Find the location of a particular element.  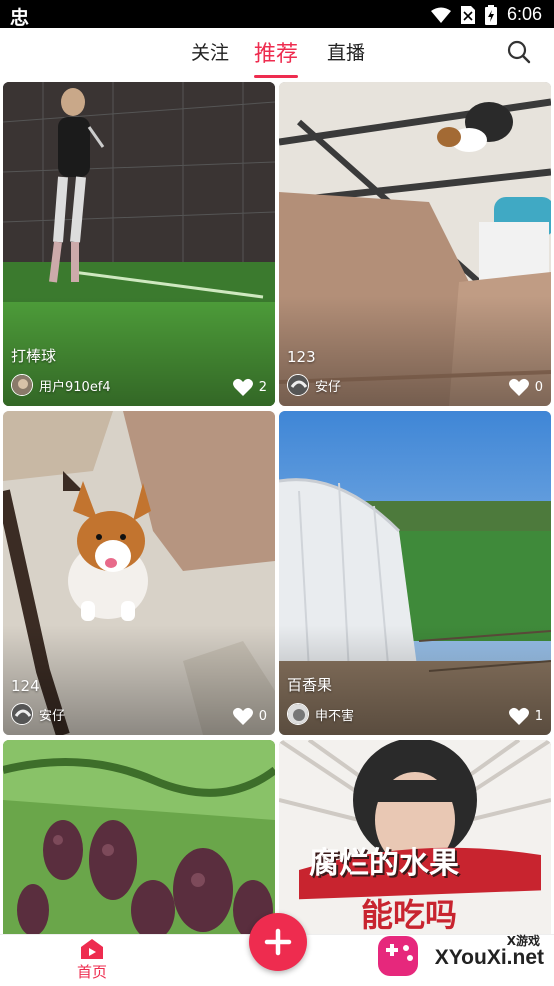

top-nav: 关注 推荐 直播 is located at coordinates (277, 53).